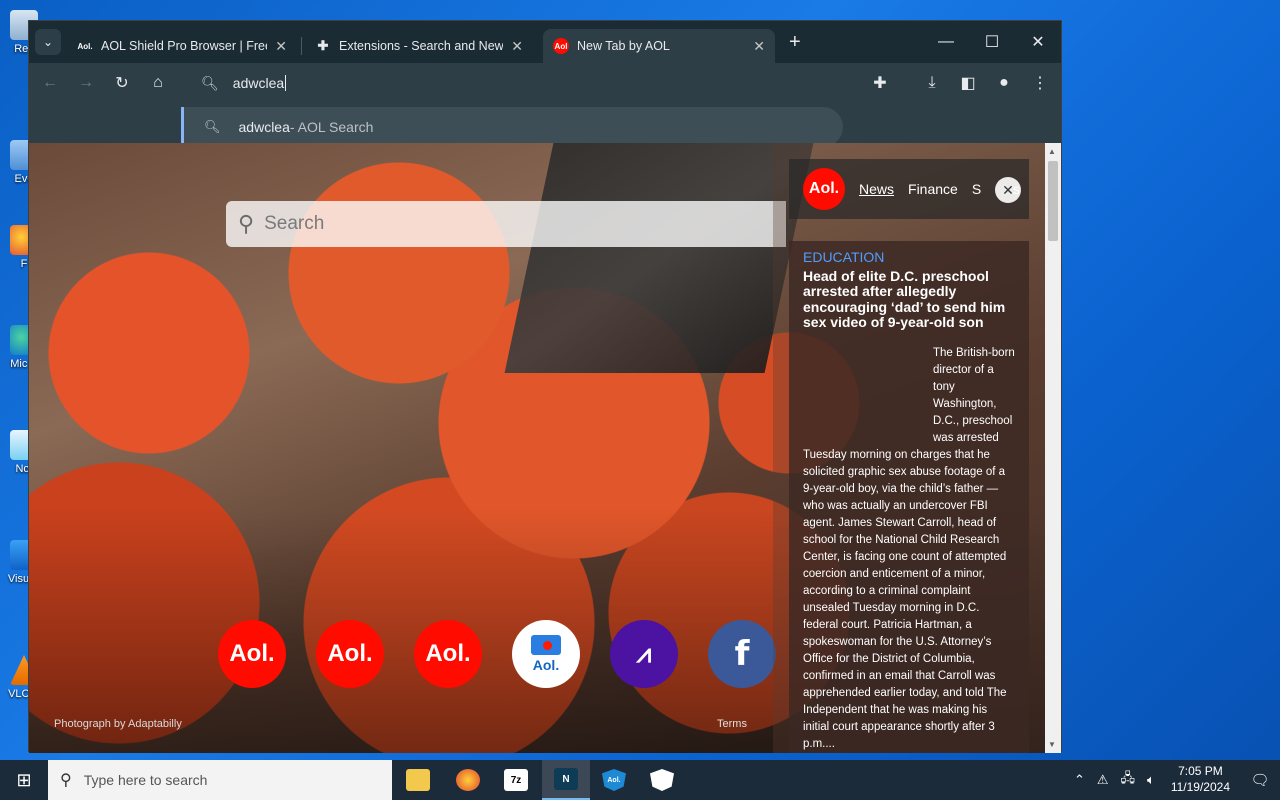  I want to click on menu-button: ⋮, so click(1040, 83).